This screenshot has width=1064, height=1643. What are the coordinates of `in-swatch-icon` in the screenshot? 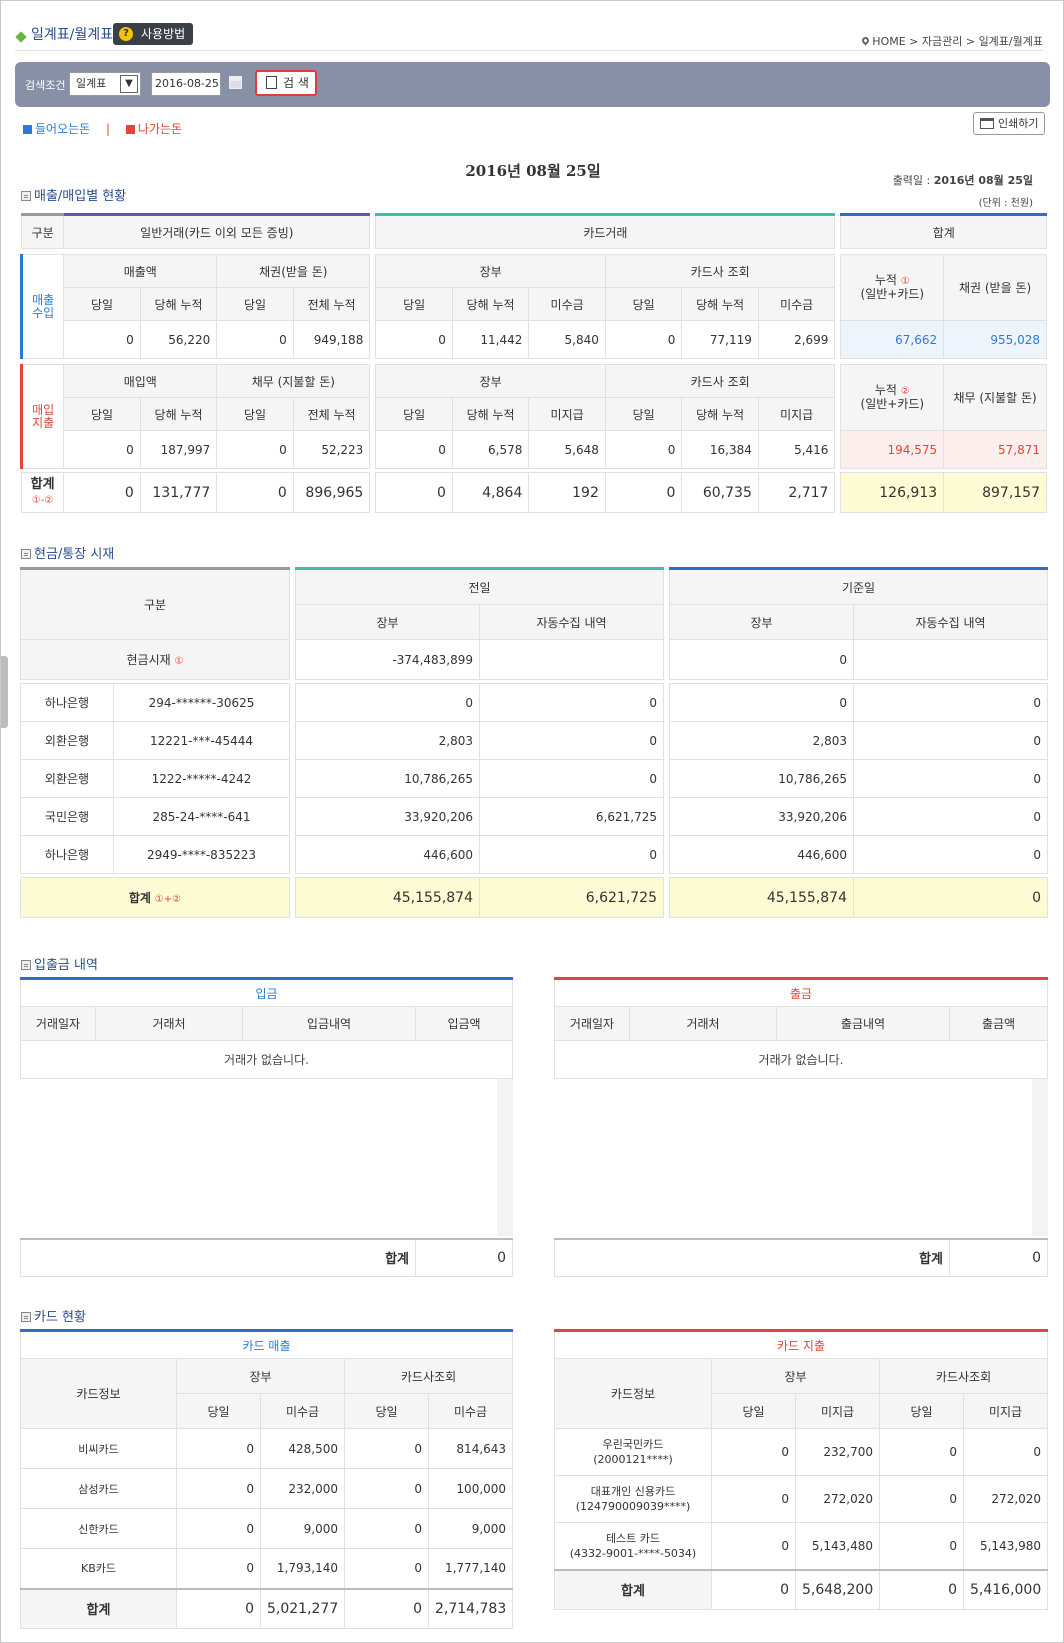 It's located at (27, 129).